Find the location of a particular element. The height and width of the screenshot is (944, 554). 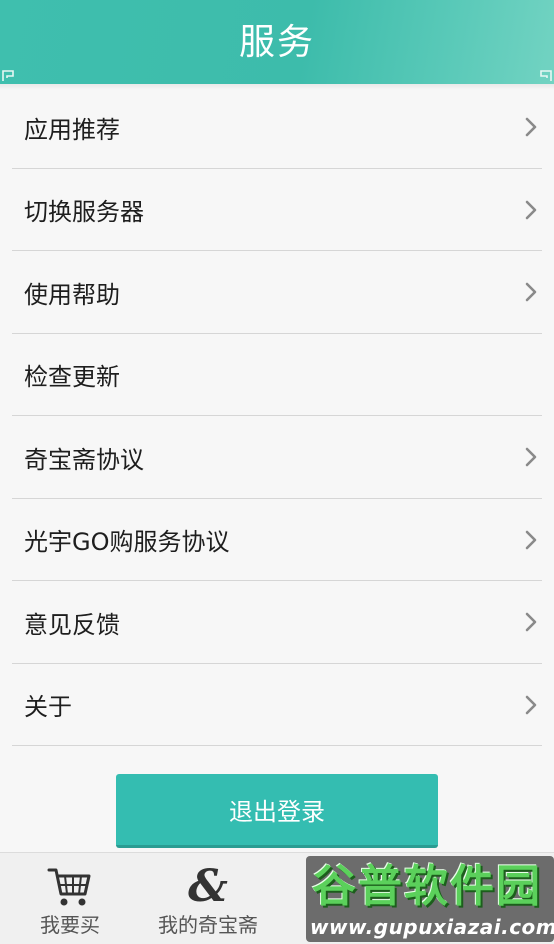

menu-item-go-service-agreement: 光宇GO购服务协议 is located at coordinates (277, 540).